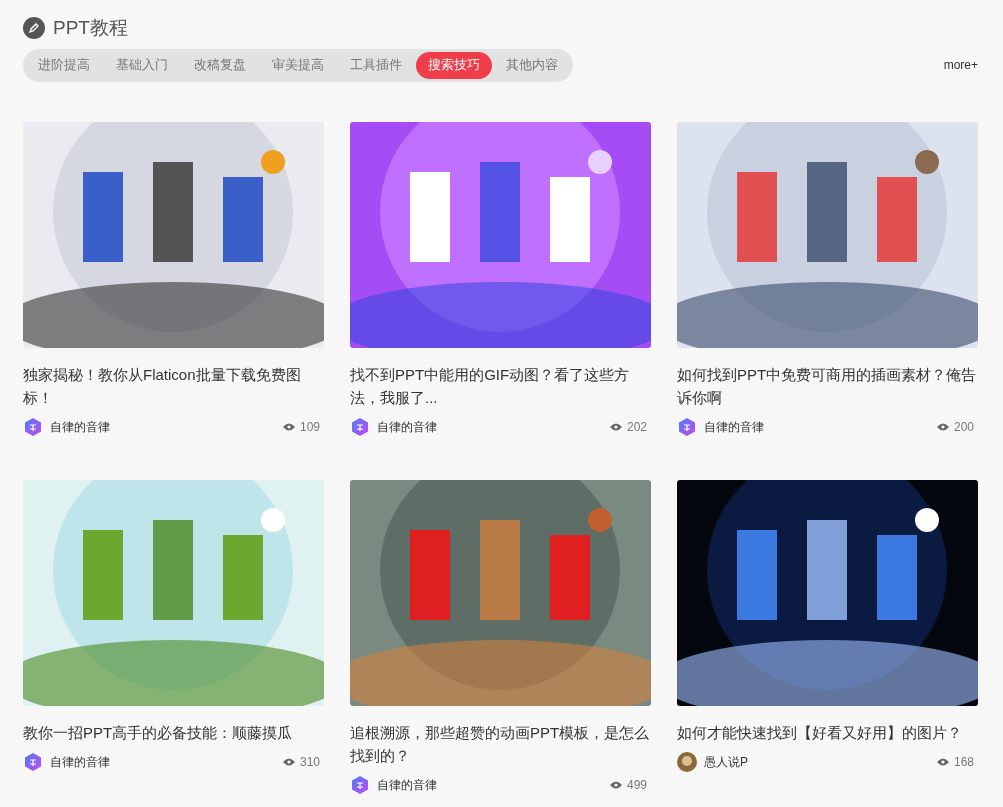 The width and height of the screenshot is (1003, 807). I want to click on article-title: 教你一招PPT高手的必备技能：顺藤摸瓜, so click(173, 732).